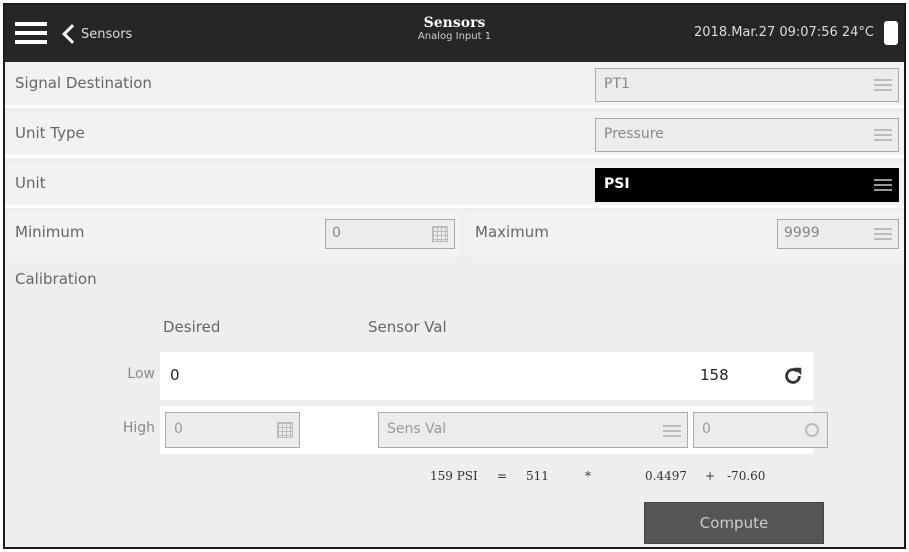  Describe the element at coordinates (56, 279) in the screenshot. I see `calibration-heading: Calibration` at that location.